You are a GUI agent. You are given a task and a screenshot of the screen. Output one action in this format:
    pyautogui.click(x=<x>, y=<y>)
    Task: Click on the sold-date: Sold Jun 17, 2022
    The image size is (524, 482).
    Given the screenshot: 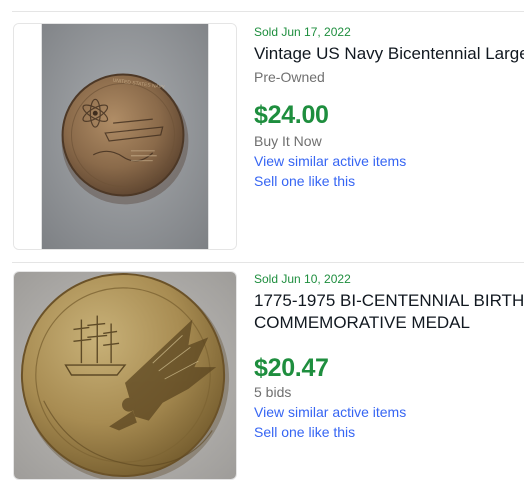 What is the action you would take?
    pyautogui.click(x=302, y=32)
    